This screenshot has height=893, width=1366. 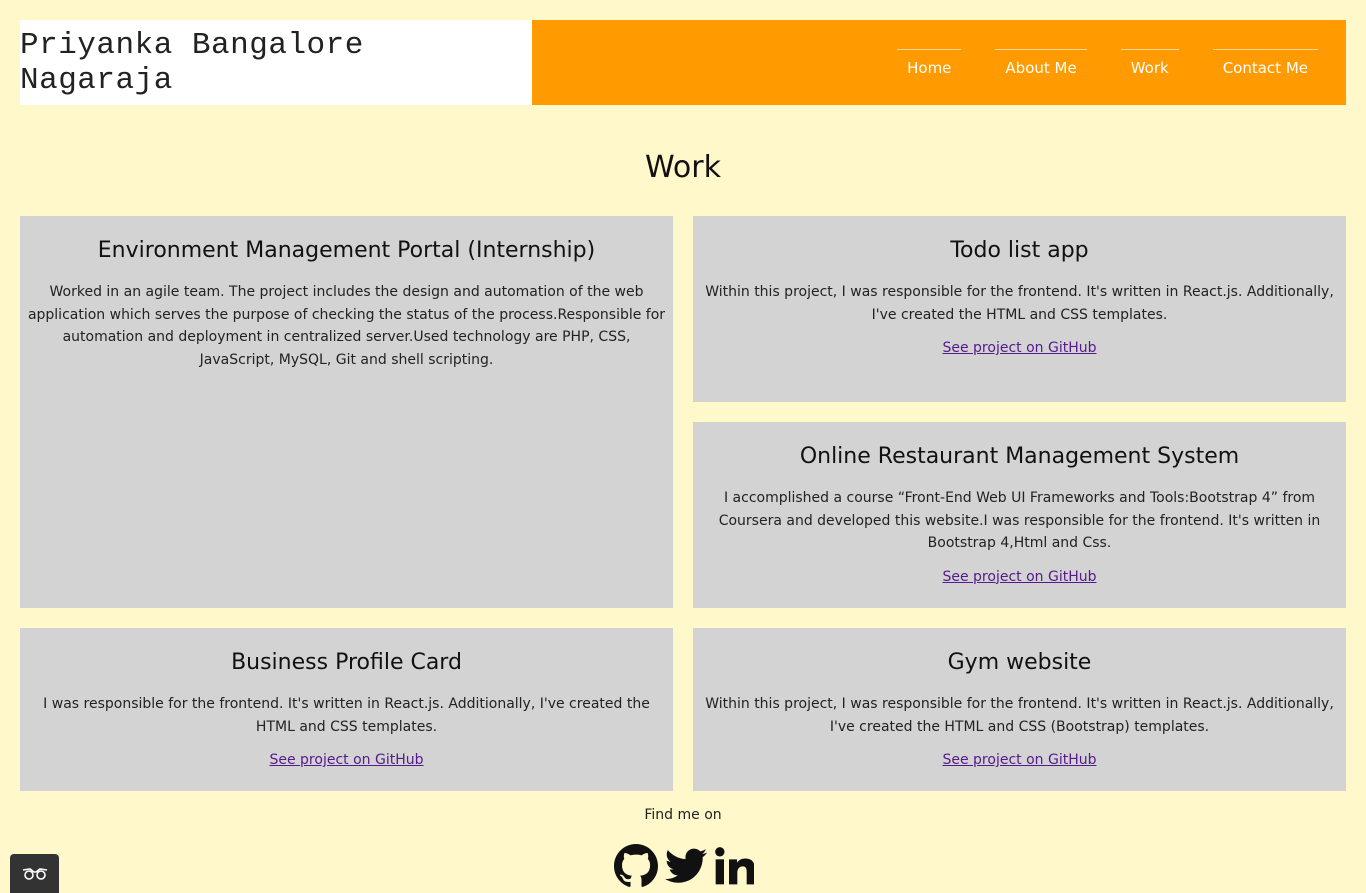 I want to click on twitter-icon, so click(x=686, y=866).